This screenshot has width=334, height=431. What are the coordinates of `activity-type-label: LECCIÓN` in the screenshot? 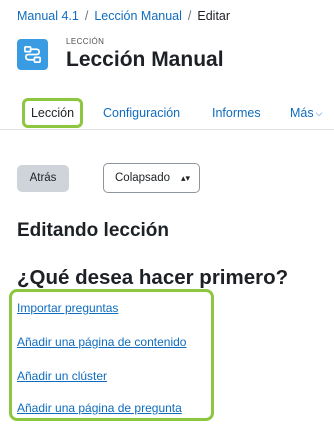 It's located at (85, 41).